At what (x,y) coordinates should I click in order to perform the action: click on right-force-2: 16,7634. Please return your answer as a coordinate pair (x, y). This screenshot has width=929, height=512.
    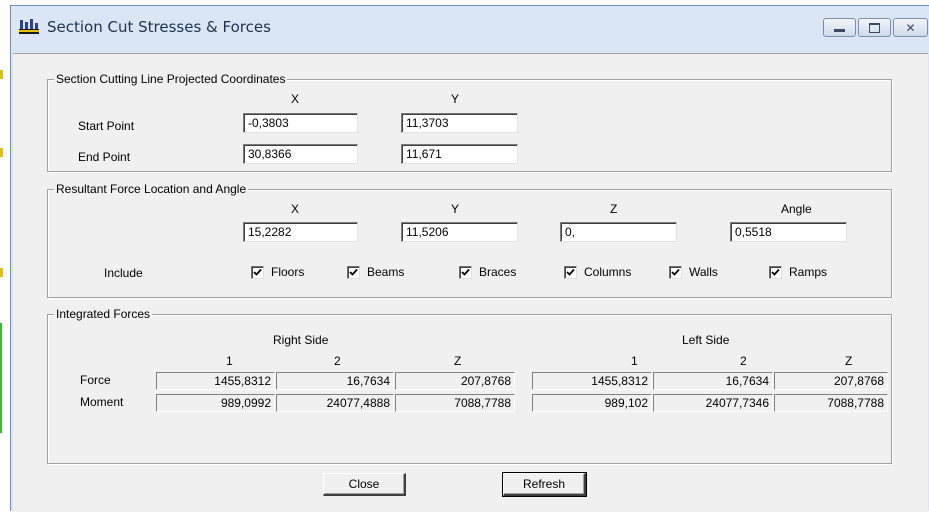
    Looking at the image, I should click on (335, 381).